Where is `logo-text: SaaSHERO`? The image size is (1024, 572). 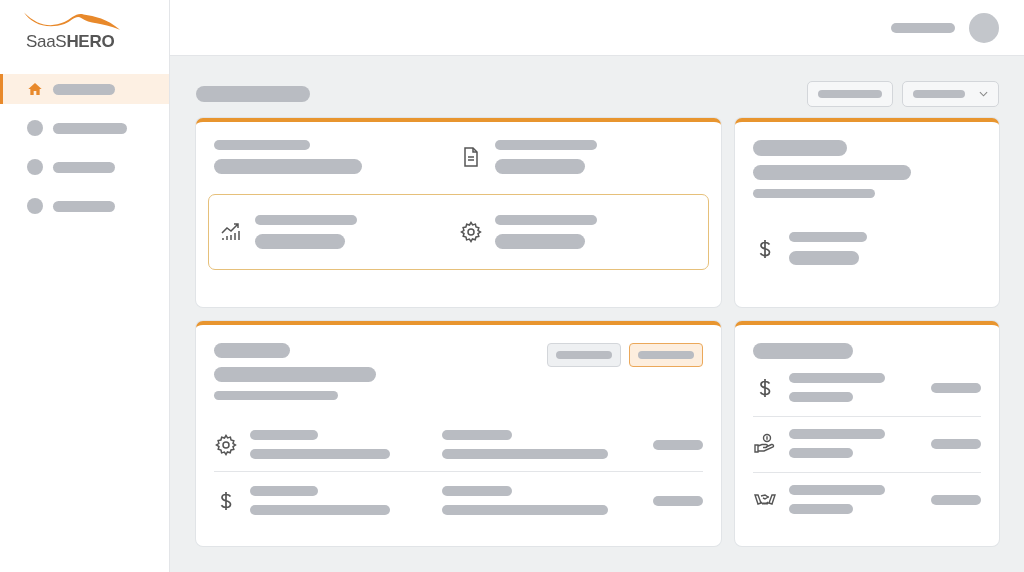
logo-text: SaaSHERO is located at coordinates (71, 42).